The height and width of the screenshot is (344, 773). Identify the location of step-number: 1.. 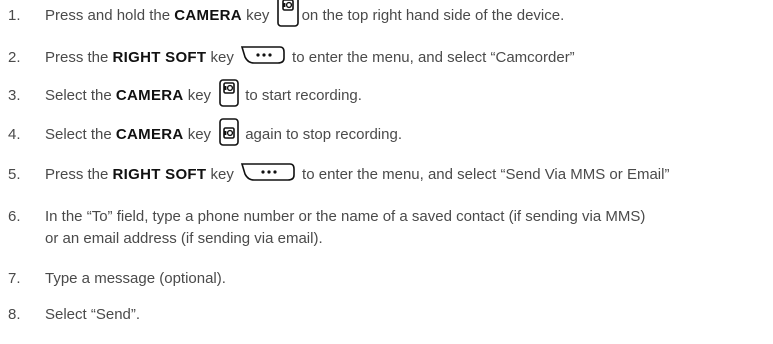
(14, 15).